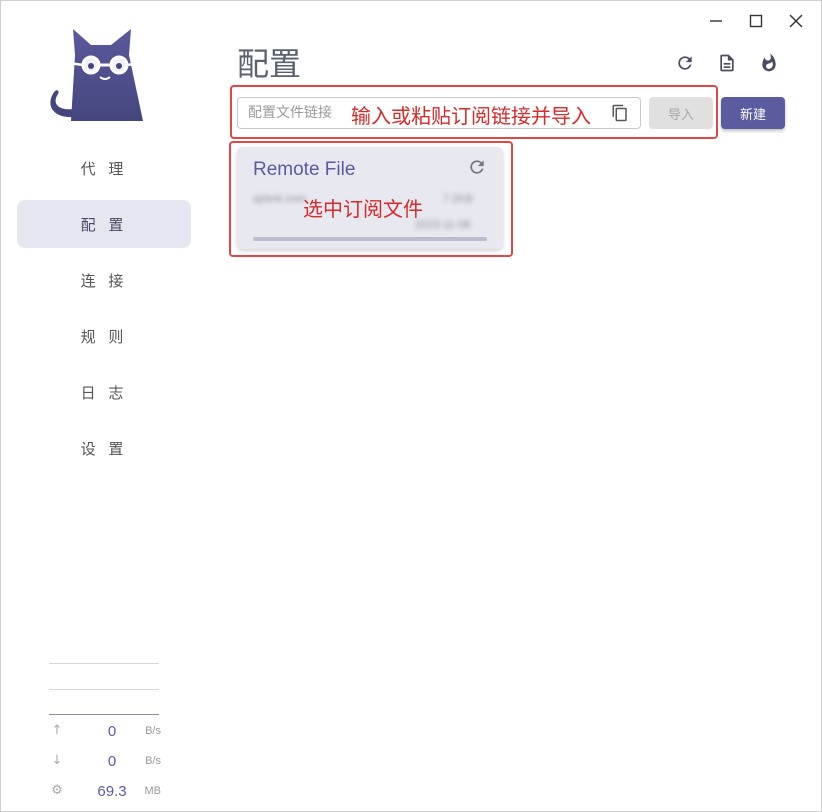 This screenshot has width=822, height=812. Describe the element at coordinates (363, 209) in the screenshot. I see `annotation-select-hint: 选中订阅文件` at that location.